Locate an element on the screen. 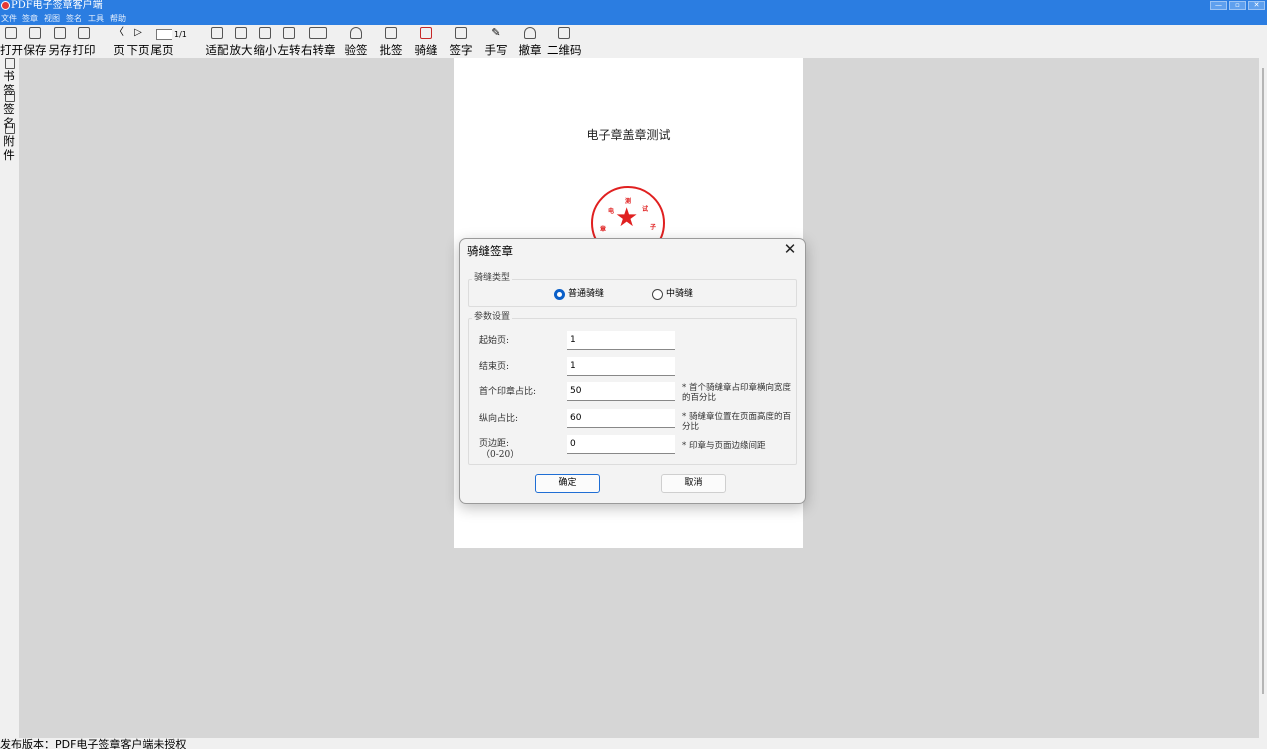 The width and height of the screenshot is (1267, 749). rotate-left-icon is located at coordinates (289, 33).